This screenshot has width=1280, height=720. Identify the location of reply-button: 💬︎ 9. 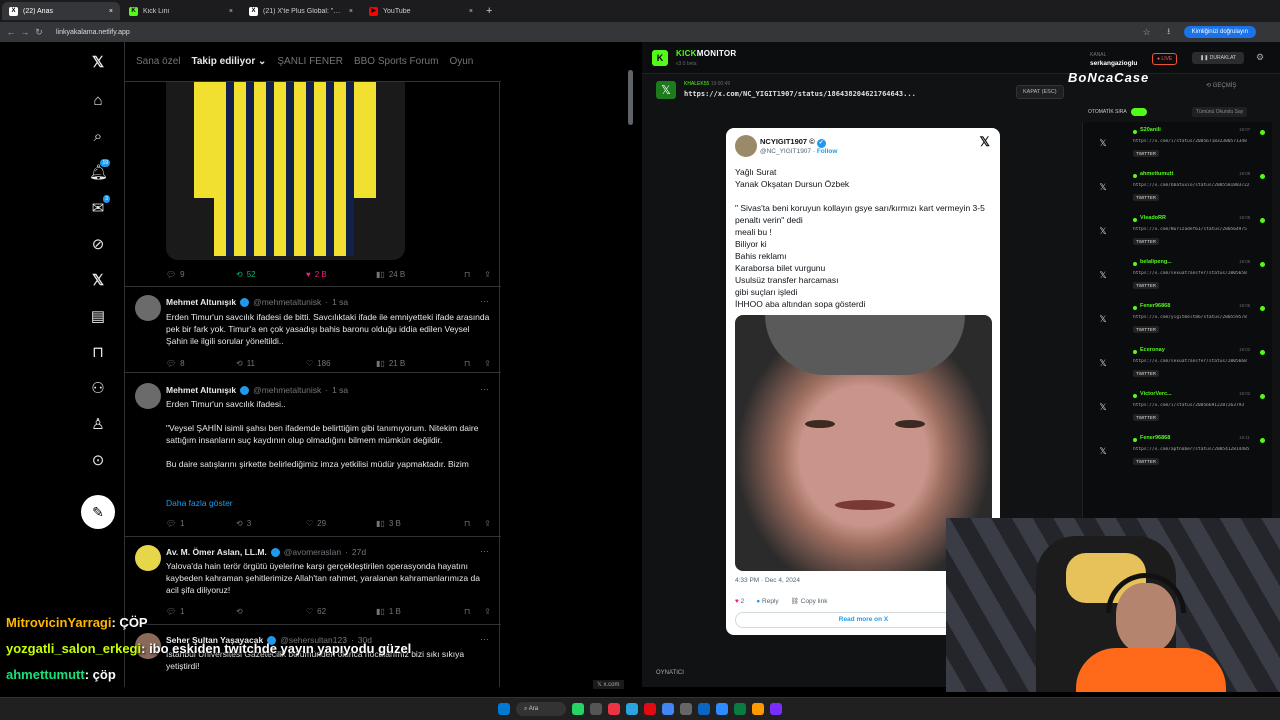
(201, 274).